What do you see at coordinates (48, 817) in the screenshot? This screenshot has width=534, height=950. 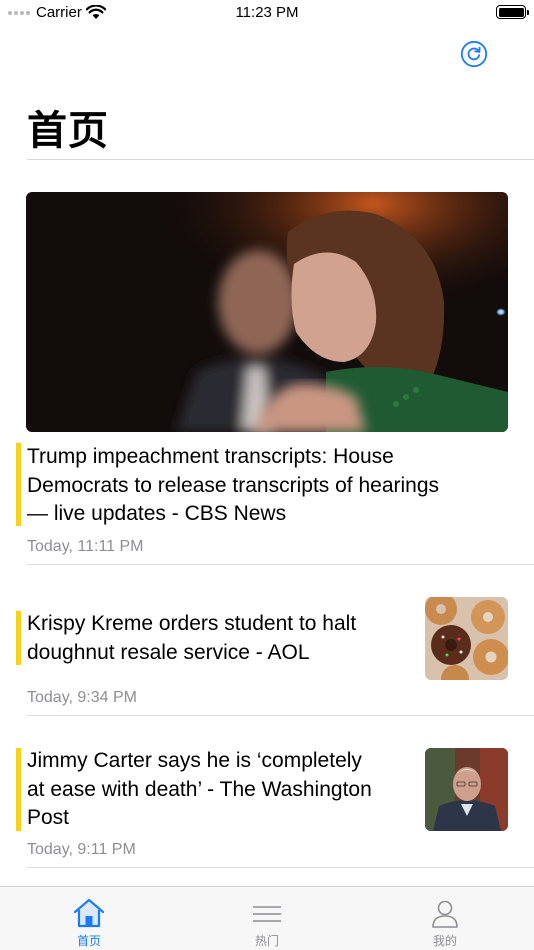 I see `headline-line: Post` at bounding box center [48, 817].